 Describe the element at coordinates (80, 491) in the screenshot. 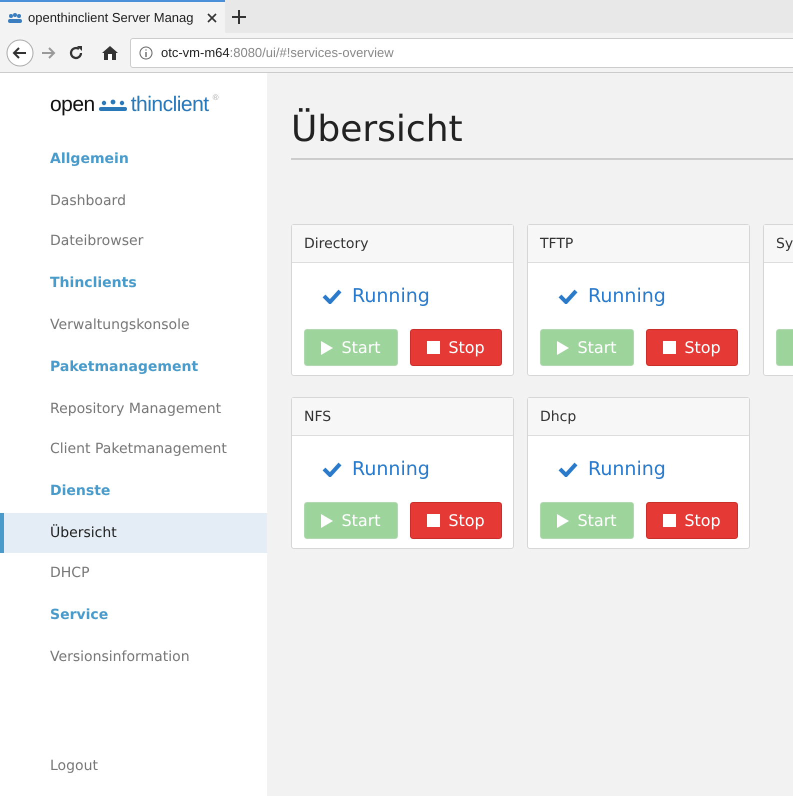

I see `nav-section-heading: Dienste` at that location.